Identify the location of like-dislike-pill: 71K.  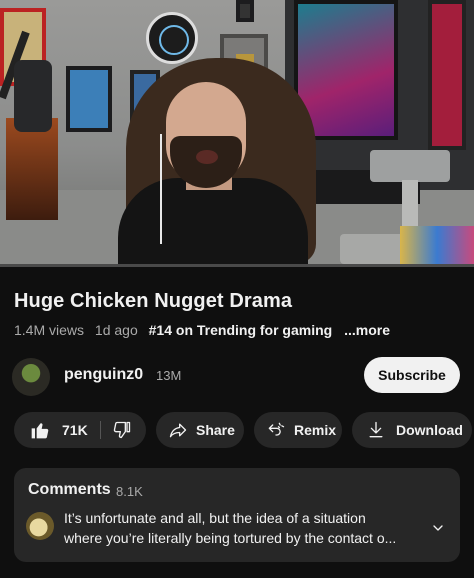
(80, 430).